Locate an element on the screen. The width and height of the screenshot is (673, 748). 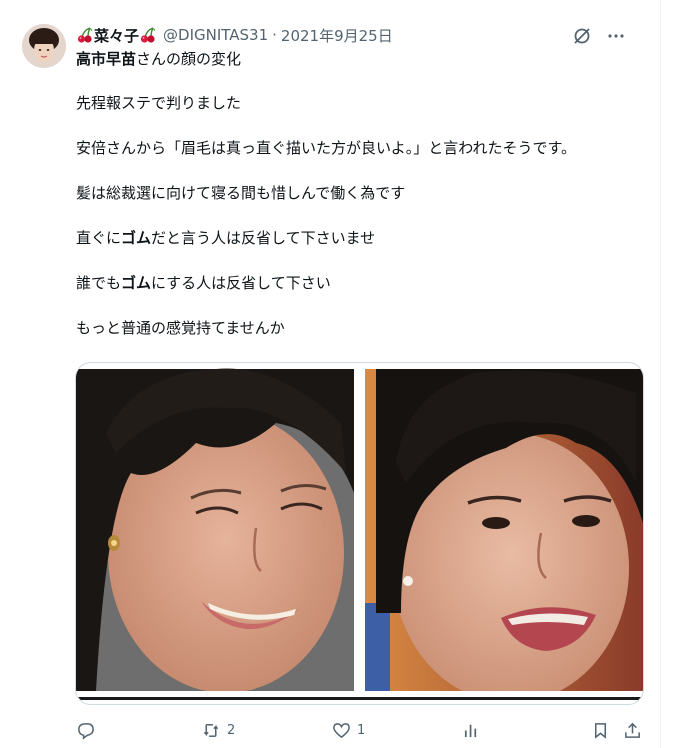
paragraph: 安倍さんから「眉毛は真っ直ぐ描いた方が良いよ。」と言われたそうです。 is located at coordinates (326, 148).